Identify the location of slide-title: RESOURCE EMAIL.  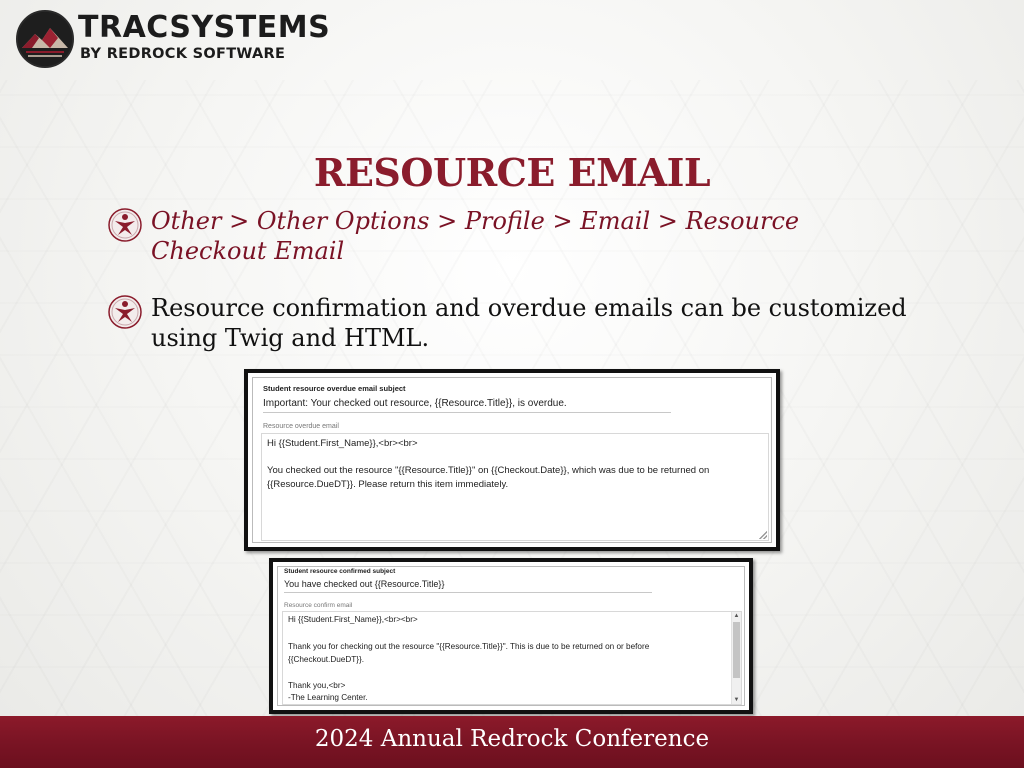
(512, 172).